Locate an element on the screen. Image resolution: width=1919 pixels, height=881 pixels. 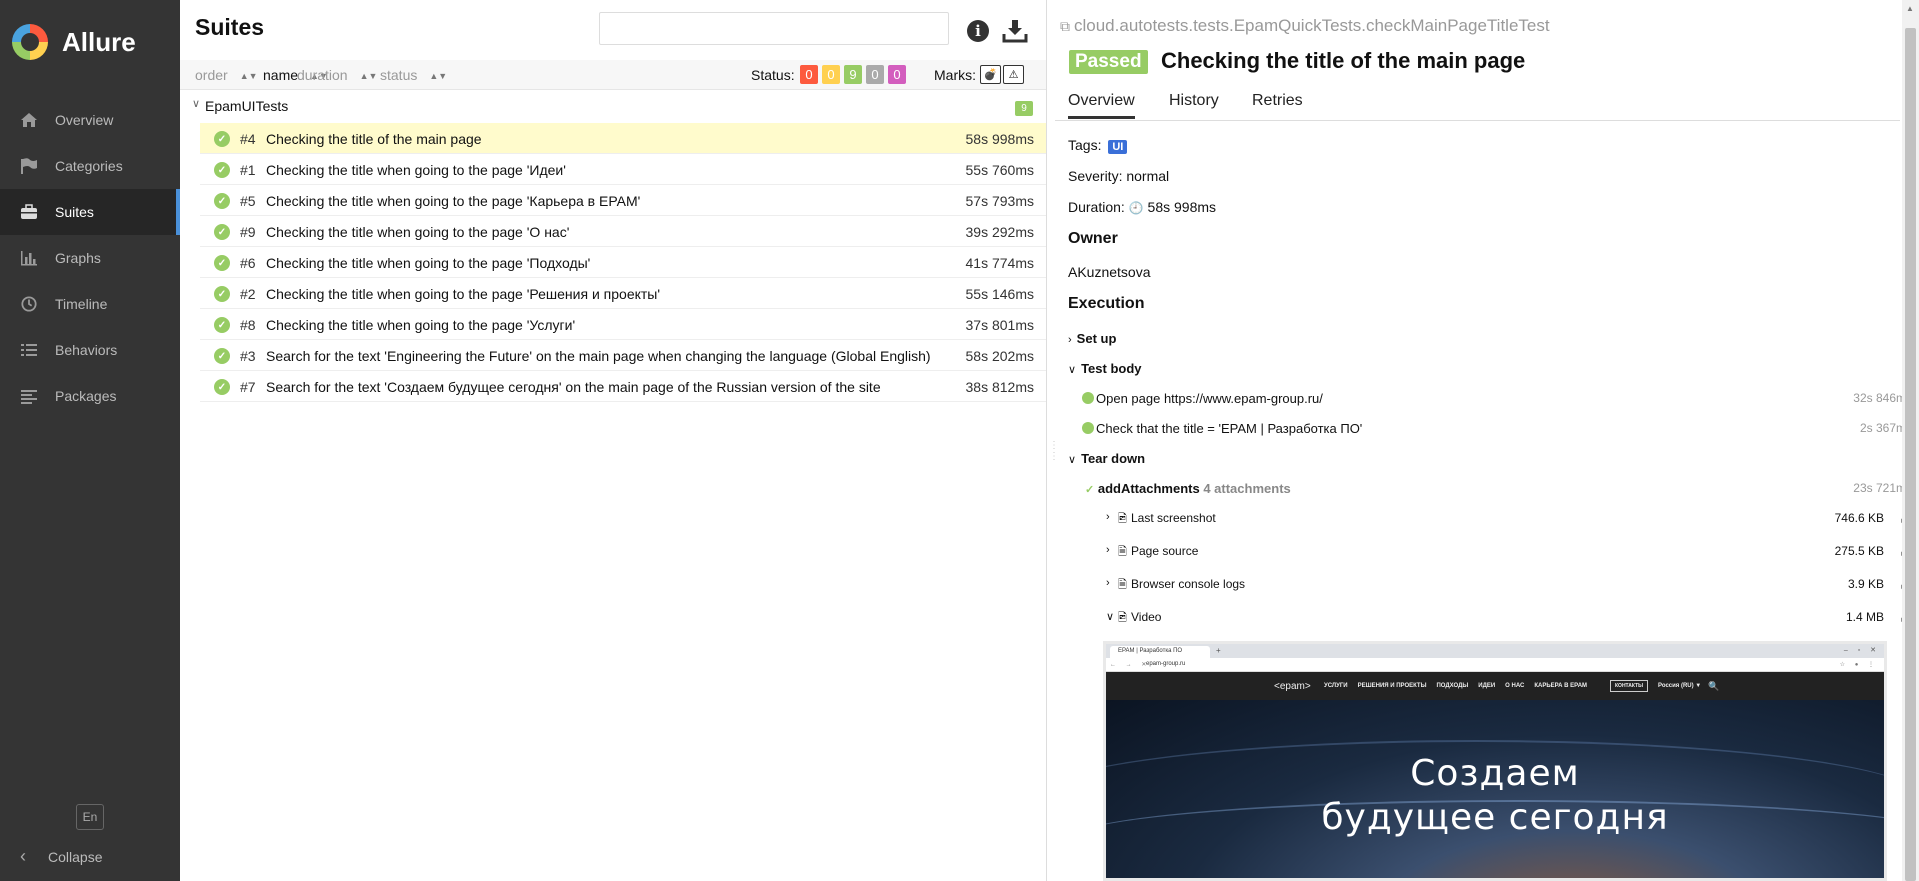
video-browser-tab: EPAM | Разработка ПО is located at coordinates (1160, 652).